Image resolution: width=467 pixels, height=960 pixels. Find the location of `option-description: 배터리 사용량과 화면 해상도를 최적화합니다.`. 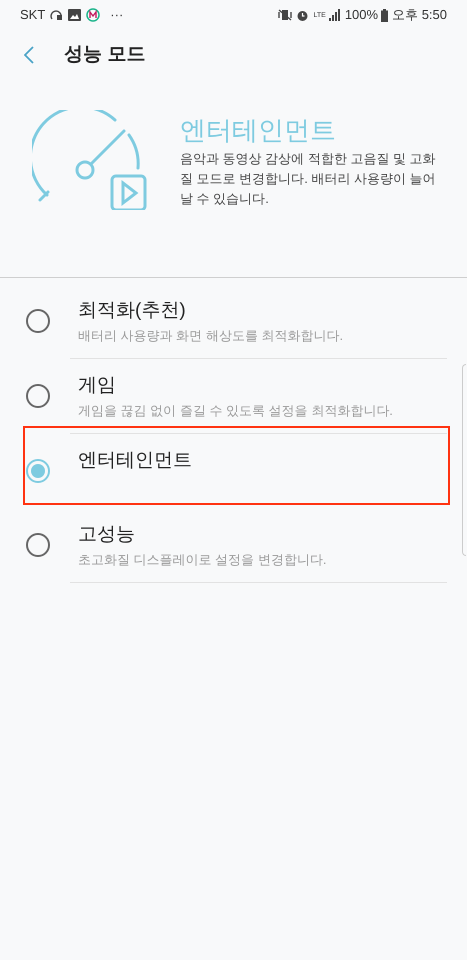

option-description: 배터리 사용량과 화면 해상도를 최적화합니다. is located at coordinates (211, 336).